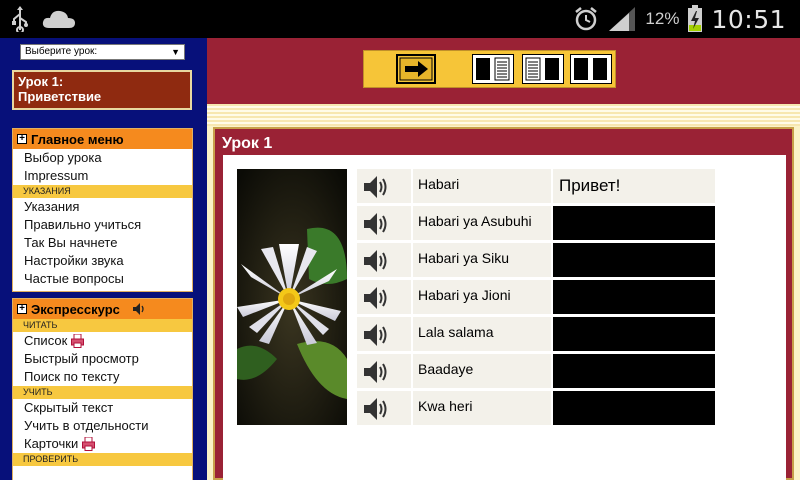 The image size is (800, 480). I want to click on usb-icon, so click(20, 19).